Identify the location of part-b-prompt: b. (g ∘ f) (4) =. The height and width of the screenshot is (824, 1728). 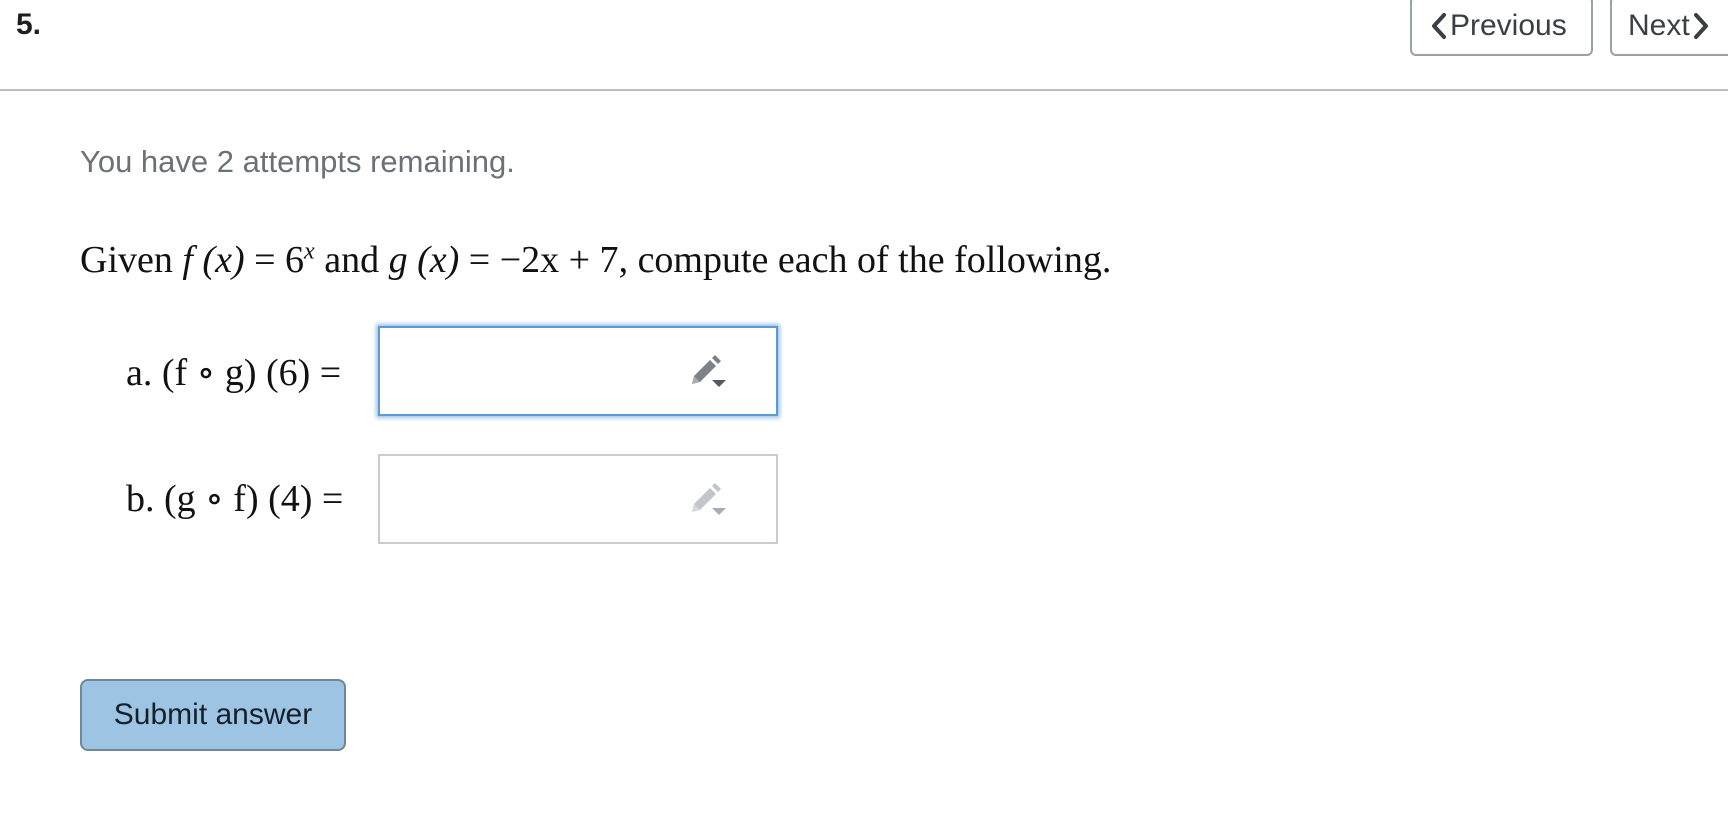
(234, 498).